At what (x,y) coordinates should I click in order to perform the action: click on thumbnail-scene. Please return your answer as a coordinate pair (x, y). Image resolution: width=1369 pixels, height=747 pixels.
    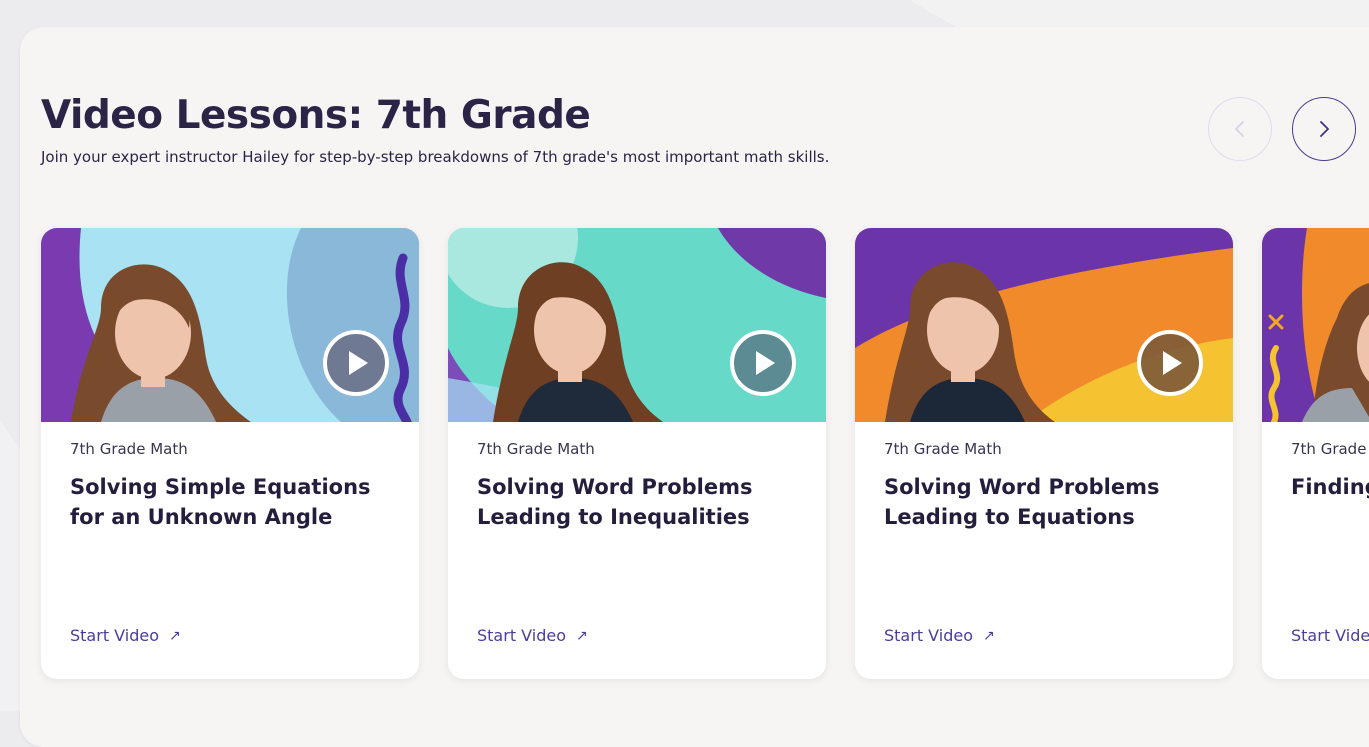
    Looking at the image, I should click on (1315, 325).